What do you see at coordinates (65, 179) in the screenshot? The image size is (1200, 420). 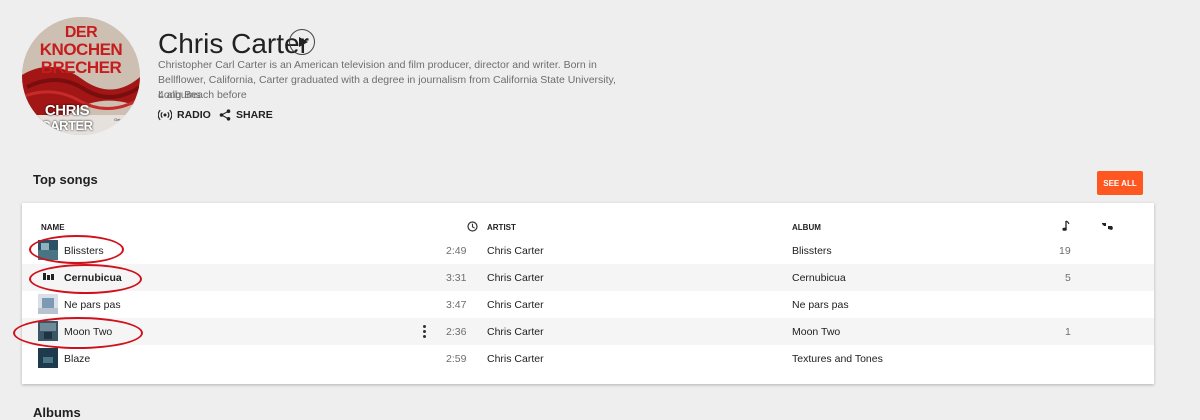 I see `top-songs-title: Top songs` at bounding box center [65, 179].